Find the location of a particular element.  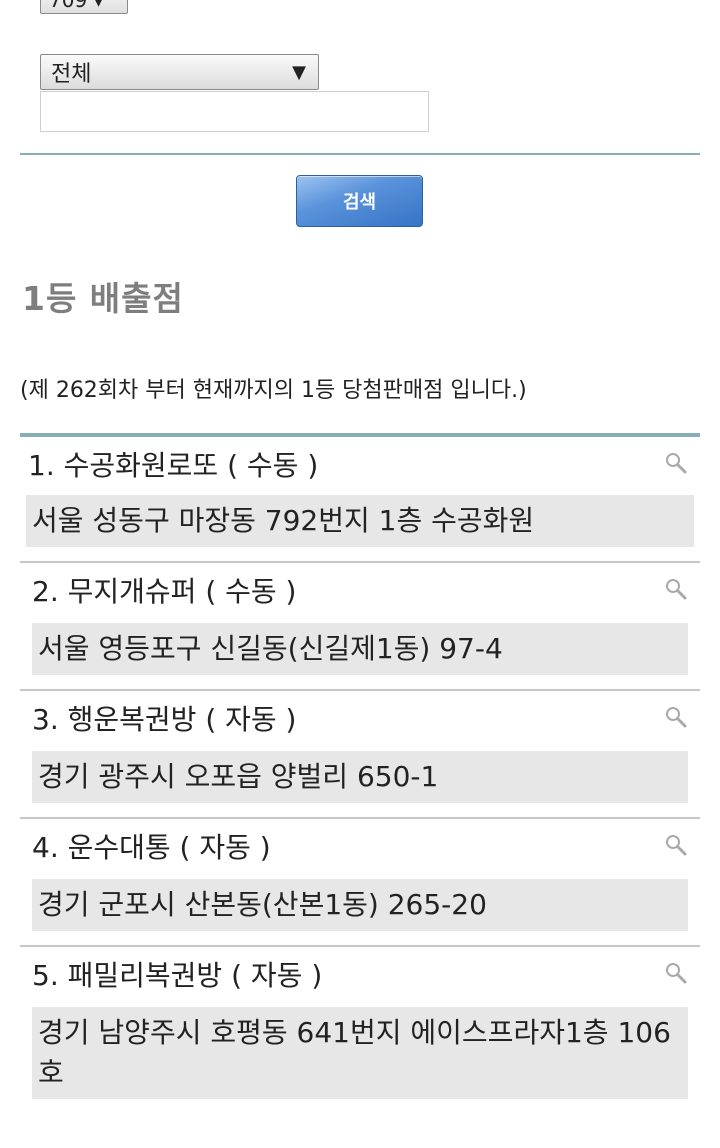

store-item: 4. 운수대통 ( 자동 ) 경기 군포시 산본동(산본1동) 265-20 is located at coordinates (360, 883).